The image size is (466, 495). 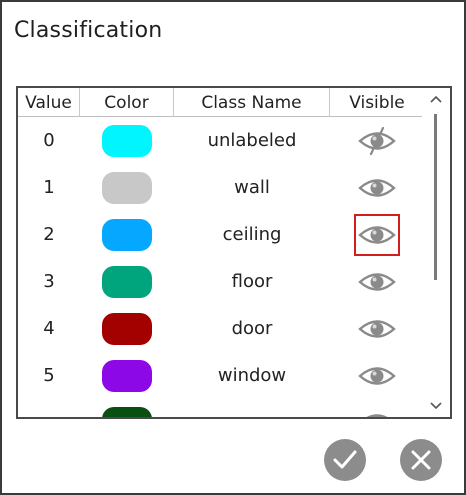 I want to click on row-value: 3, so click(x=49, y=281).